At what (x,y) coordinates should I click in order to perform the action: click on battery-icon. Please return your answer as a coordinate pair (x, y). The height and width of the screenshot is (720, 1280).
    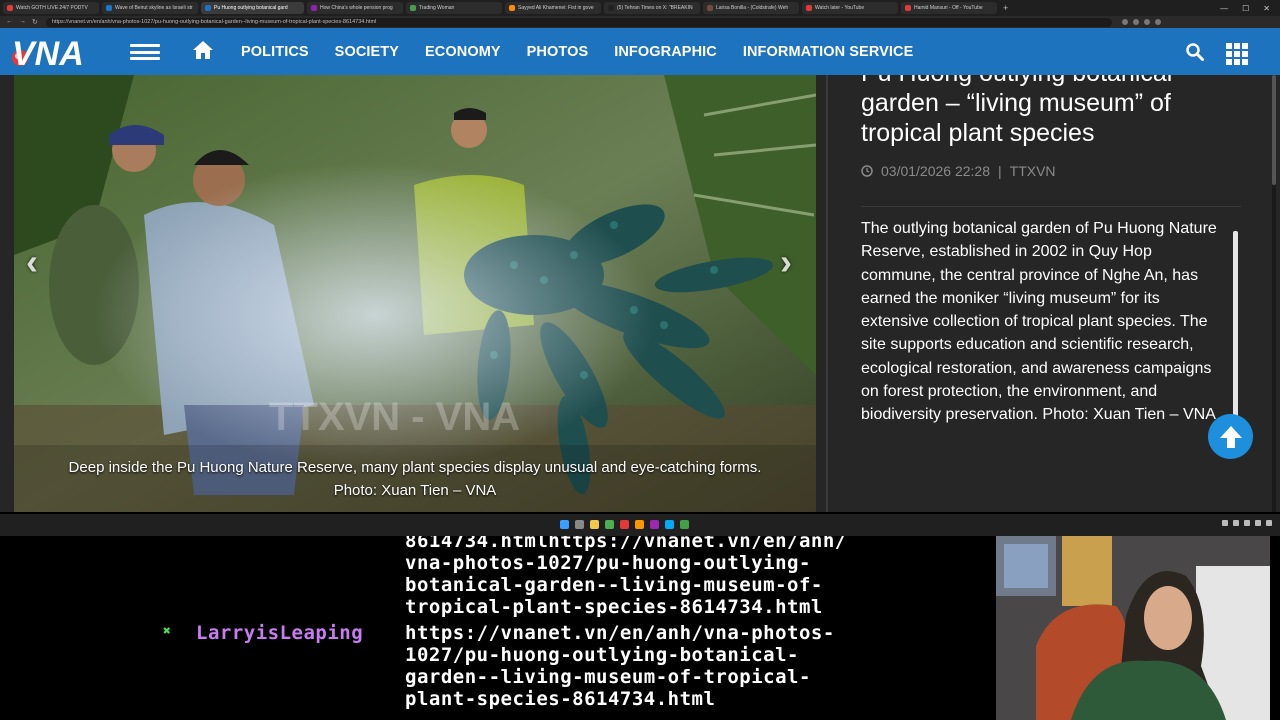
    Looking at the image, I should click on (1269, 523).